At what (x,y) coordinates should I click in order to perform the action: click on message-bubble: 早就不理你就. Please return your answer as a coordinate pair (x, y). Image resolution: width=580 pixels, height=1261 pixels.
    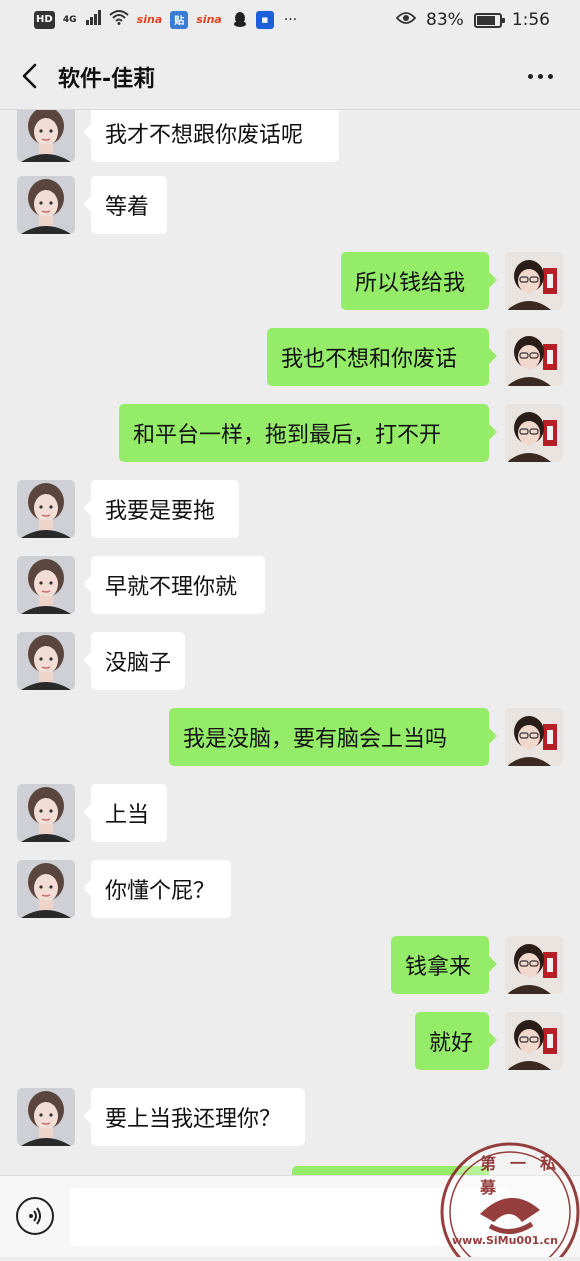
    Looking at the image, I should click on (174, 585).